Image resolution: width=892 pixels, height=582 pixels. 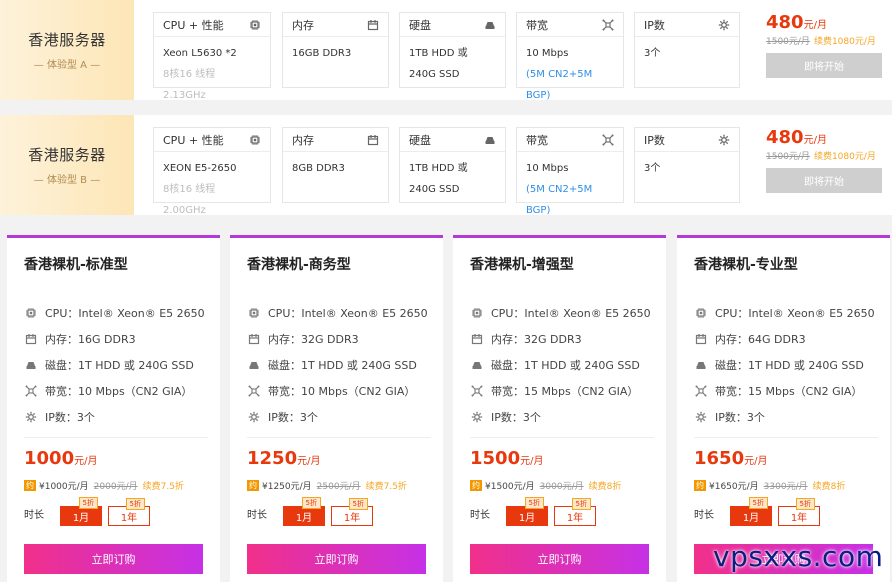 What do you see at coordinates (67, 65) in the screenshot?
I see `row-subtitle: — 体验型 A —` at bounding box center [67, 65].